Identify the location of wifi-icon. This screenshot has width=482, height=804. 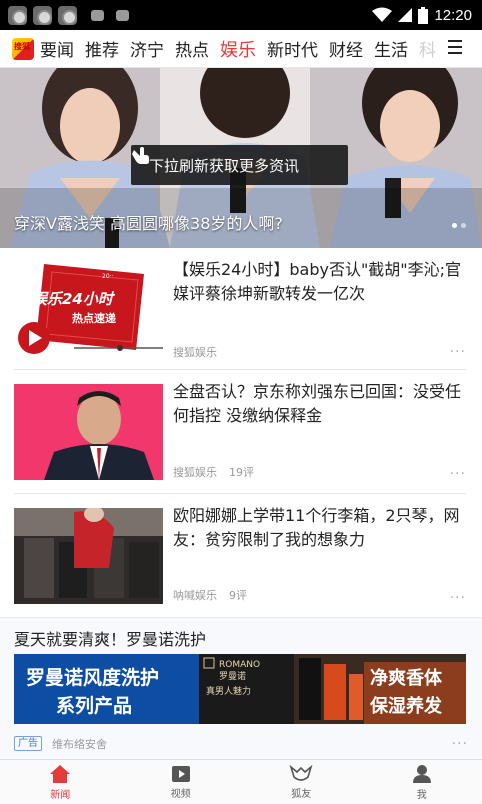
(382, 14).